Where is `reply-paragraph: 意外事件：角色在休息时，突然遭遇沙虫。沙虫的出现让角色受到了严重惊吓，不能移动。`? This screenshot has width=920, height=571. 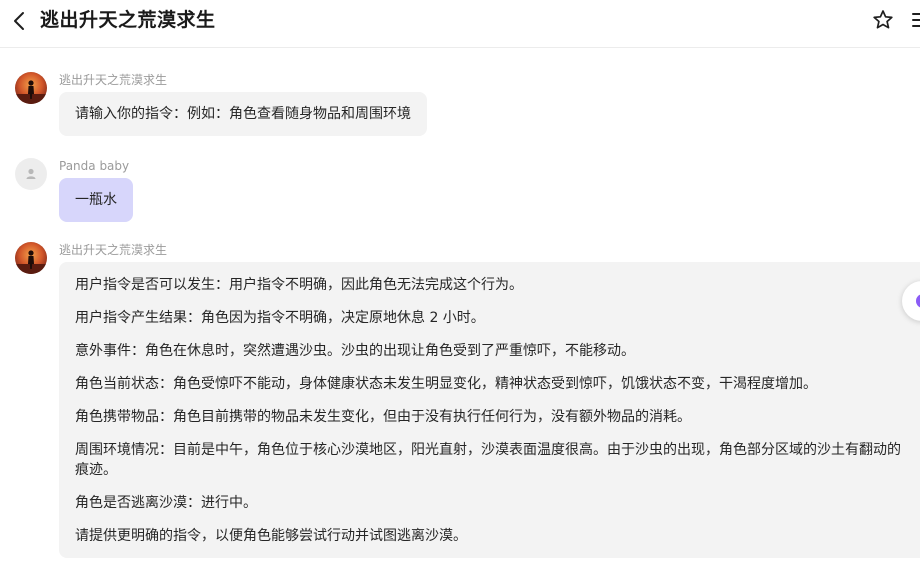 reply-paragraph: 意外事件：角色在休息时，突然遭遇沙虫。沙虫的出现让角色受到了严重惊吓，不能移动。 is located at coordinates (355, 351).